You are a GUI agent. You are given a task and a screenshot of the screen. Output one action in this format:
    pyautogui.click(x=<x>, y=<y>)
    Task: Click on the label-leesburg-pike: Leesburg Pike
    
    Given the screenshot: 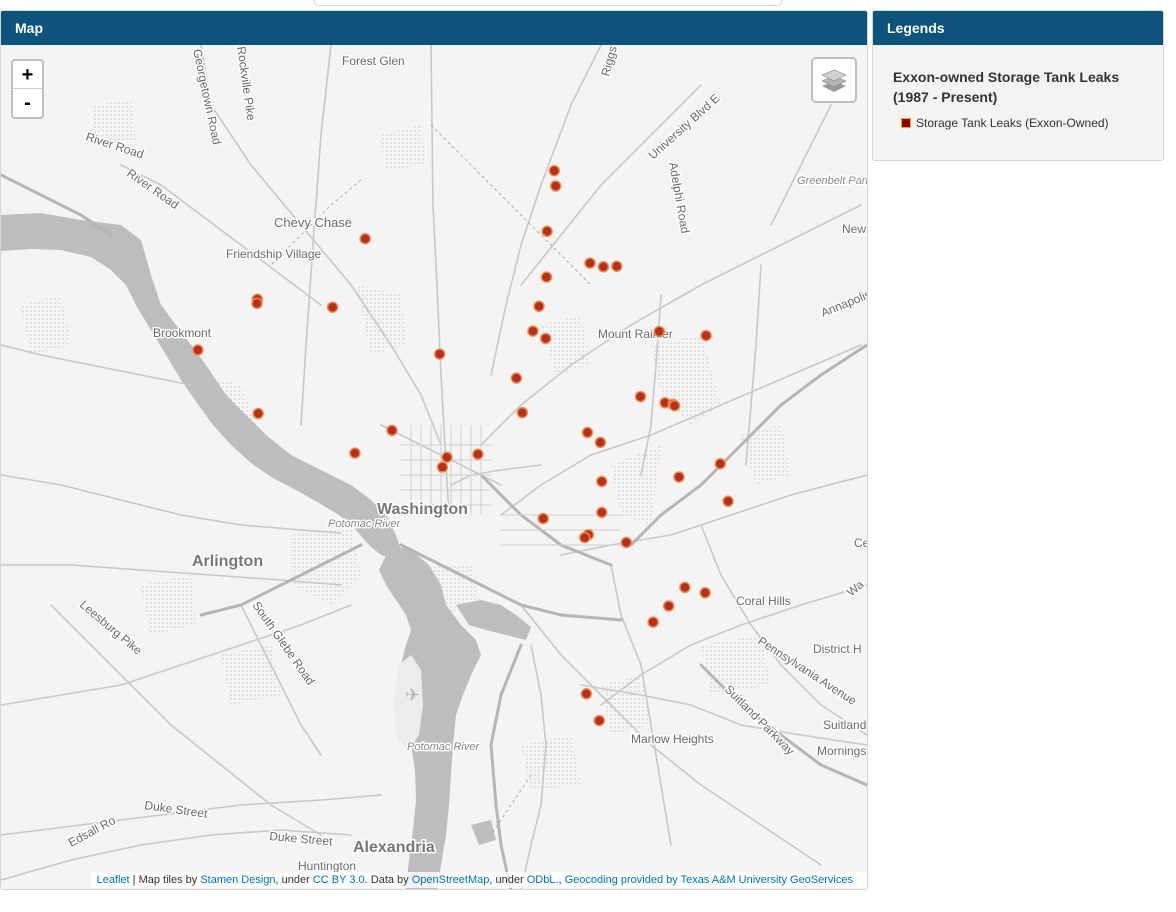 What is the action you would take?
    pyautogui.click(x=111, y=628)
    